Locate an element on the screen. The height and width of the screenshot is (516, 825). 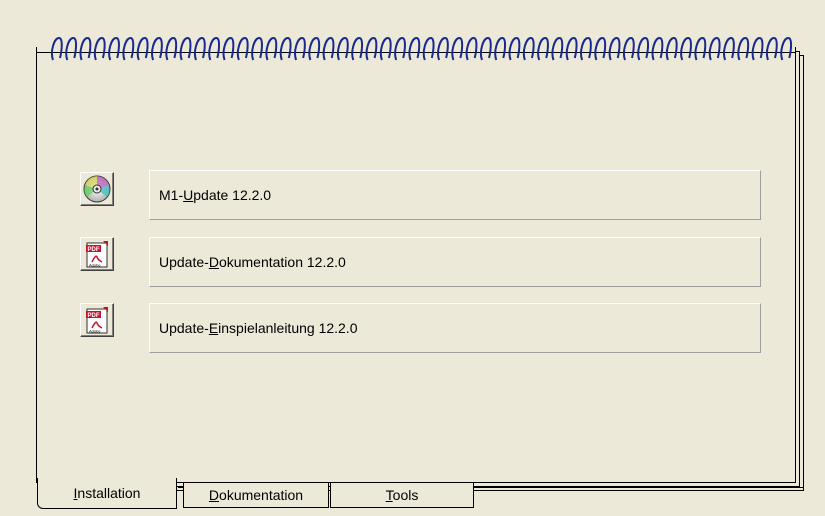
update-einspielanleitung-icon-button: PDF Adobe is located at coordinates (97, 320).